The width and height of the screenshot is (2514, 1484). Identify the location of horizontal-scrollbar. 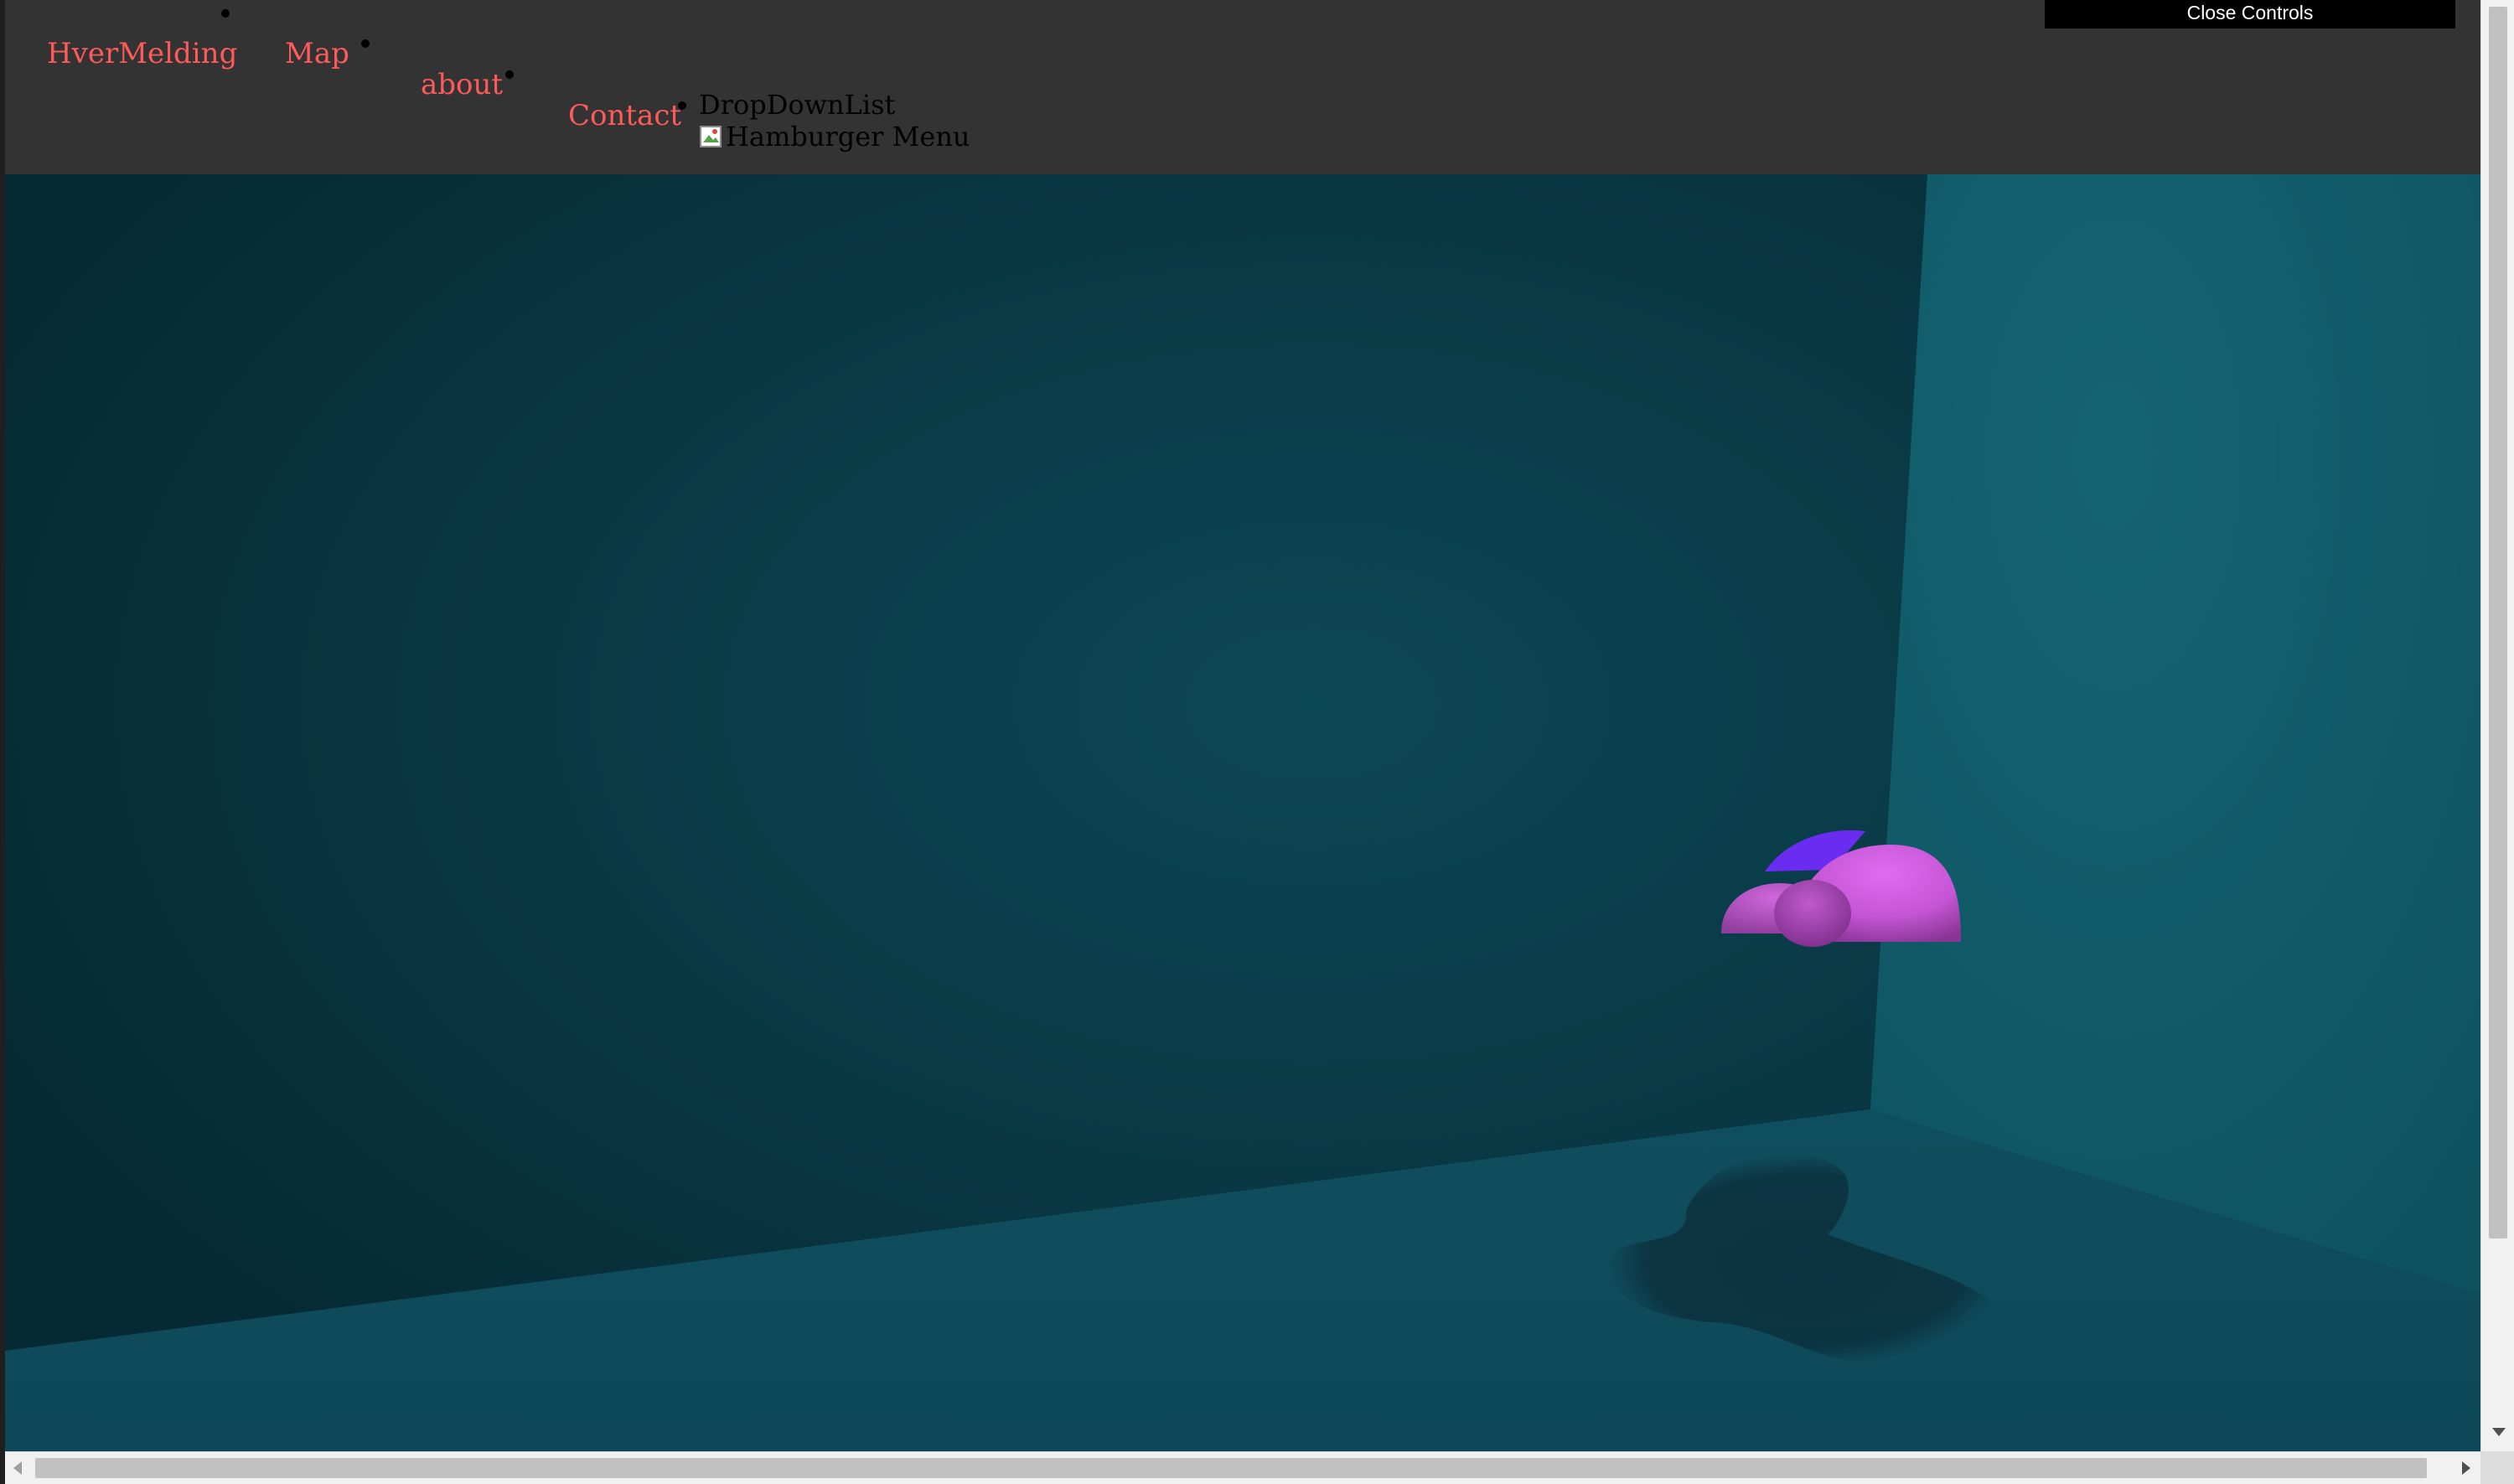
(1242, 1467).